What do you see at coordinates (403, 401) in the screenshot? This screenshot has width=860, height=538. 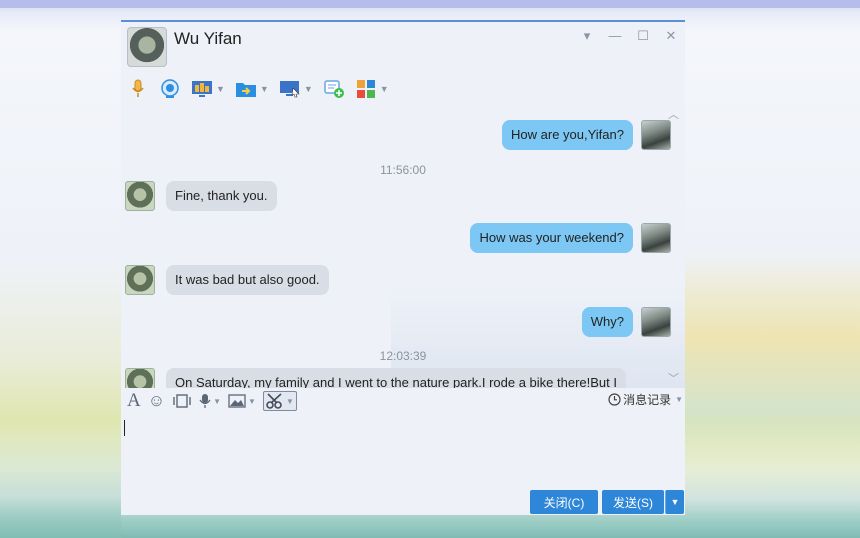 I see `input-toolbar: A ☺ ▼ ▼ ▼` at bounding box center [403, 401].